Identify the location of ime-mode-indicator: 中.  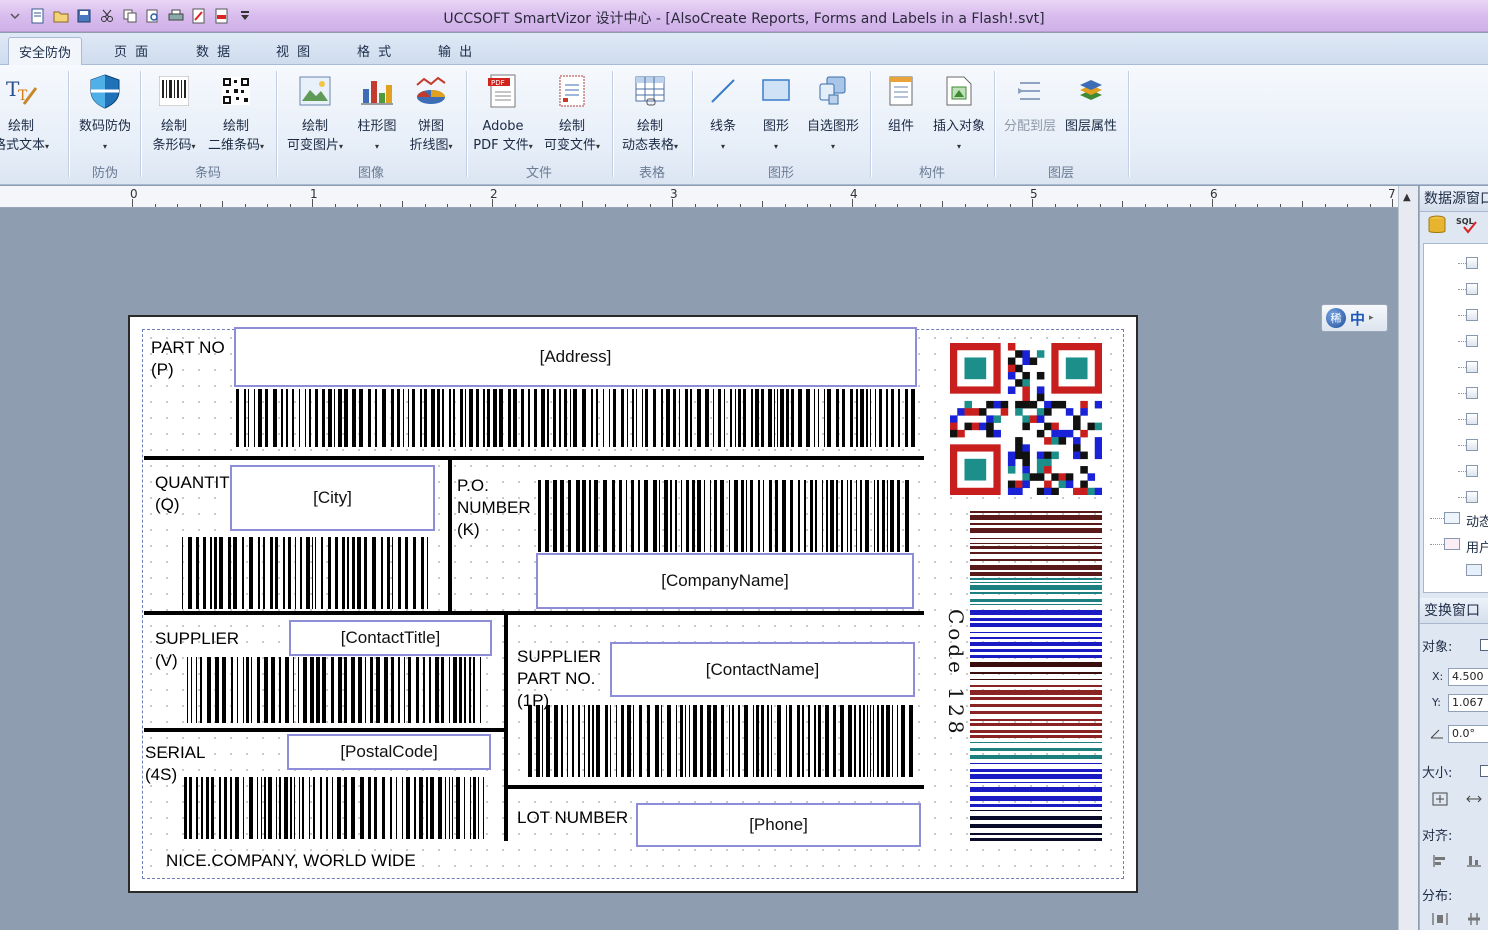
(1357, 318).